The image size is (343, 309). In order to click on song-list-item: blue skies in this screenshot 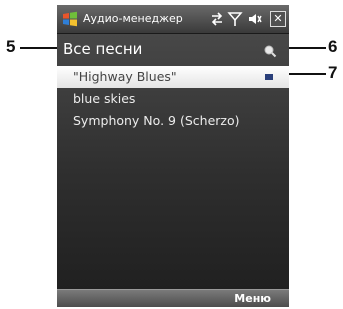, I will do `click(173, 99)`.